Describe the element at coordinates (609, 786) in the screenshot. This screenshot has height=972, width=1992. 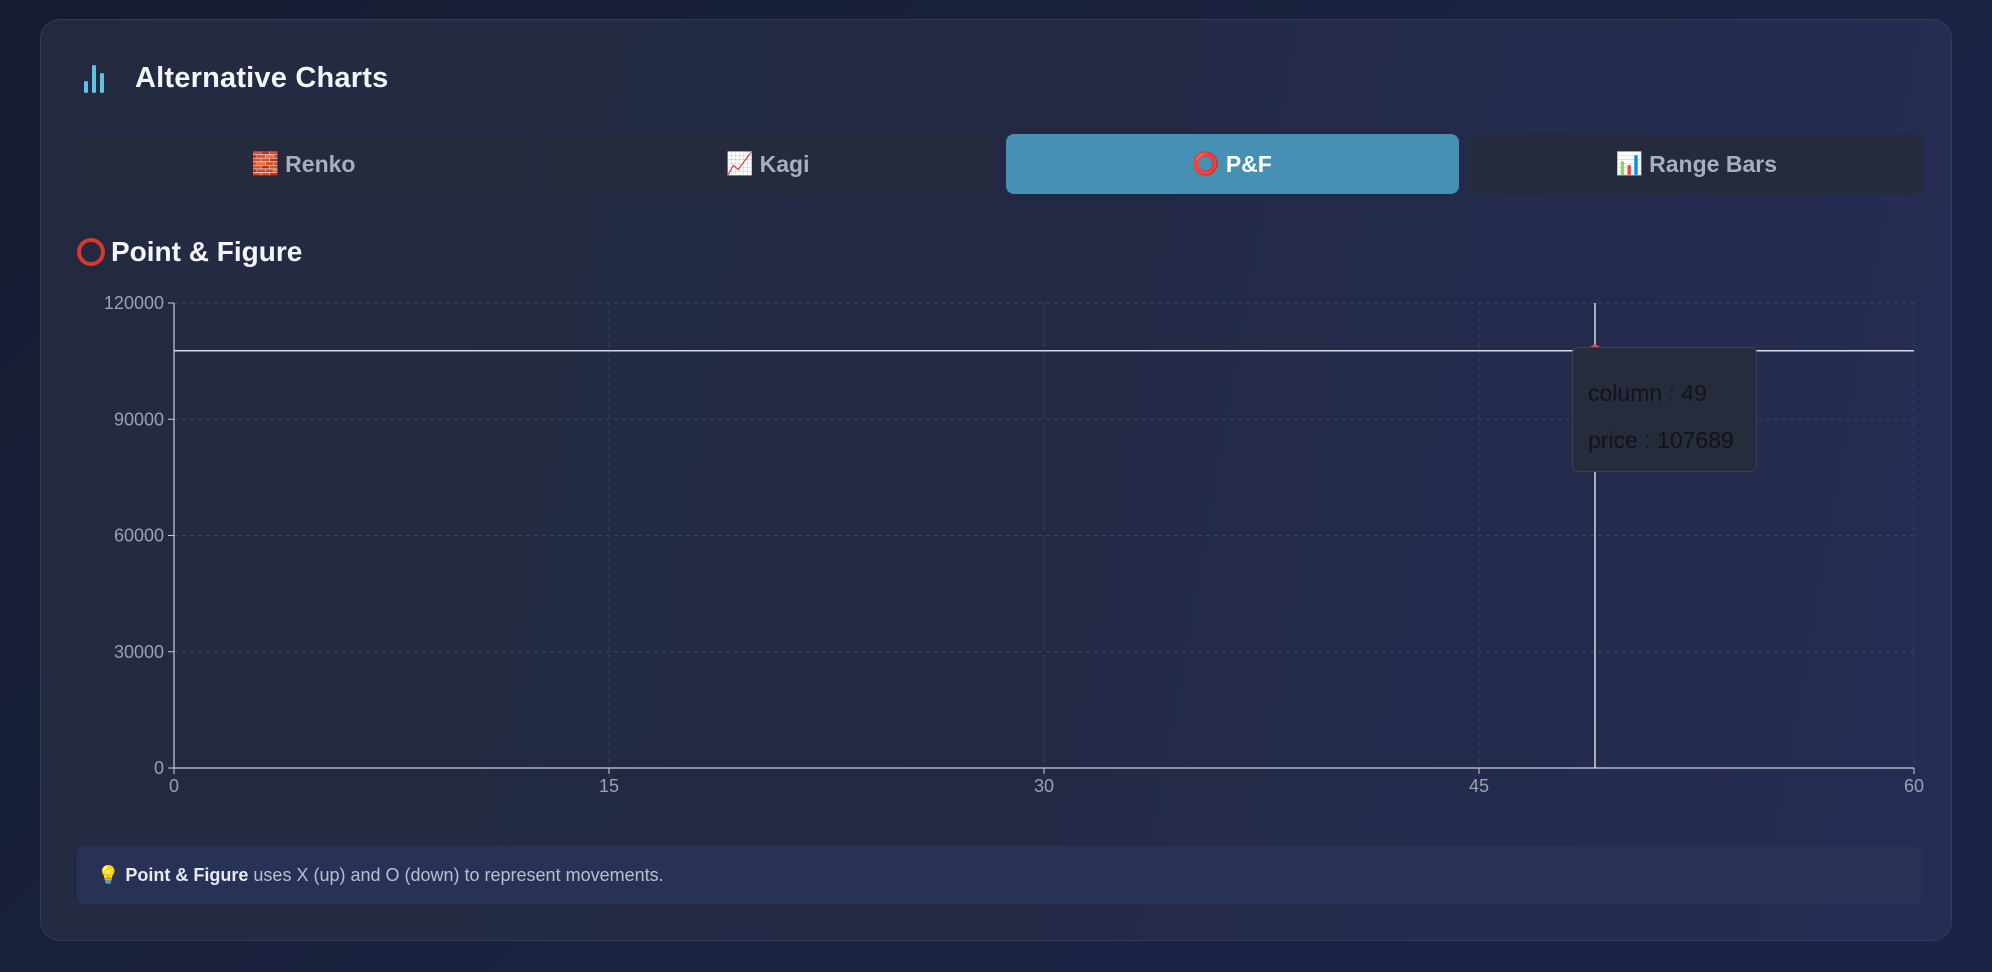
I see `x-tick-label: 15` at that location.